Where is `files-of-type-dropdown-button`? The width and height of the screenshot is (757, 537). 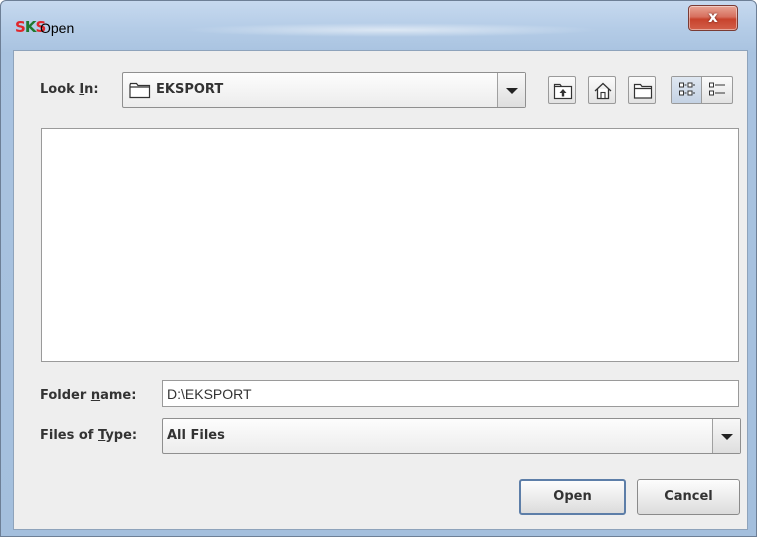 files-of-type-dropdown-button is located at coordinates (726, 436).